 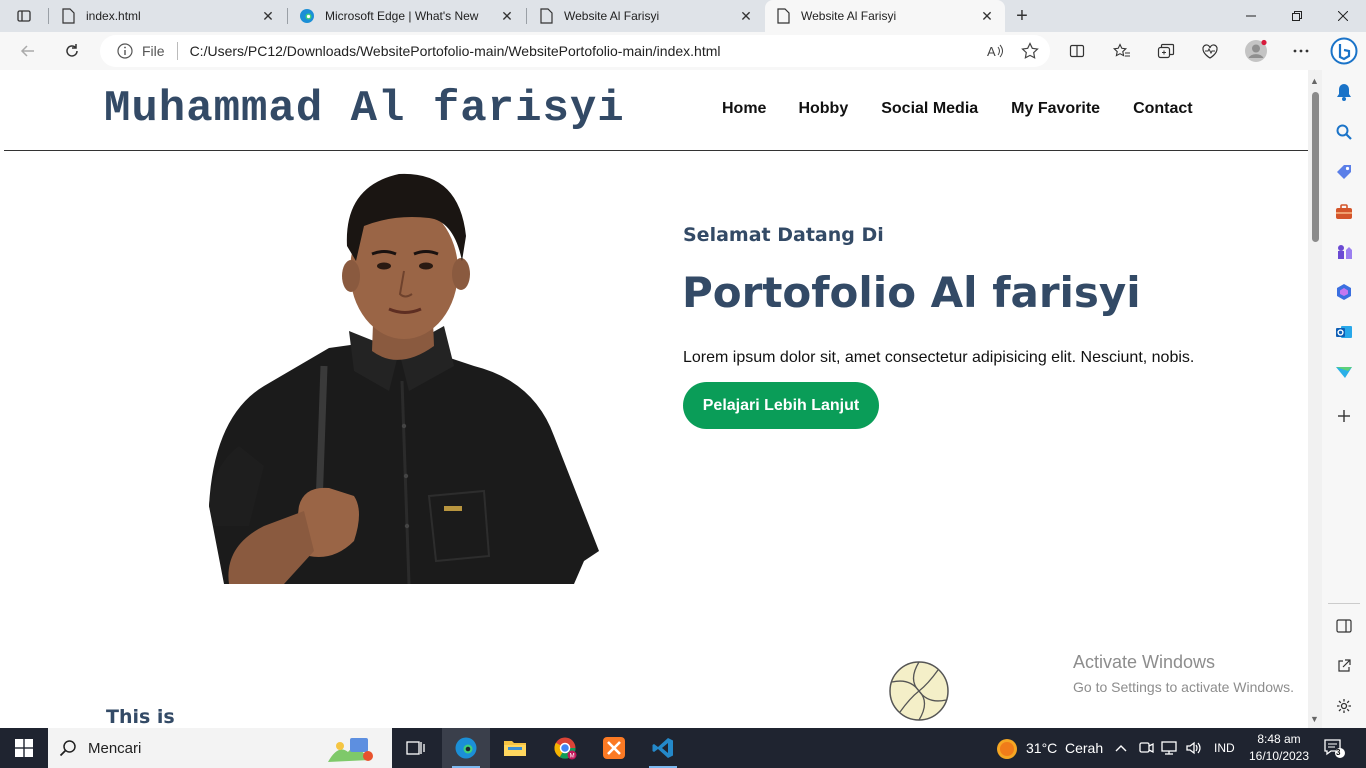 What do you see at coordinates (783, 235) in the screenshot?
I see `hero-welcome-text: Selamat Datang Di` at bounding box center [783, 235].